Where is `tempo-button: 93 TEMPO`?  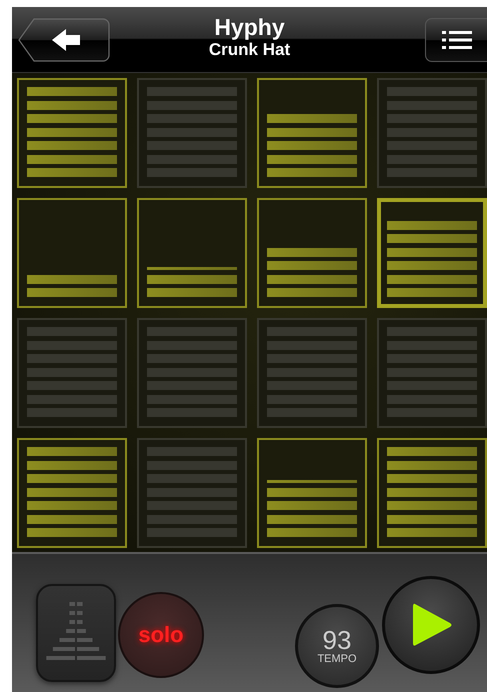 tempo-button: 93 TEMPO is located at coordinates (337, 646).